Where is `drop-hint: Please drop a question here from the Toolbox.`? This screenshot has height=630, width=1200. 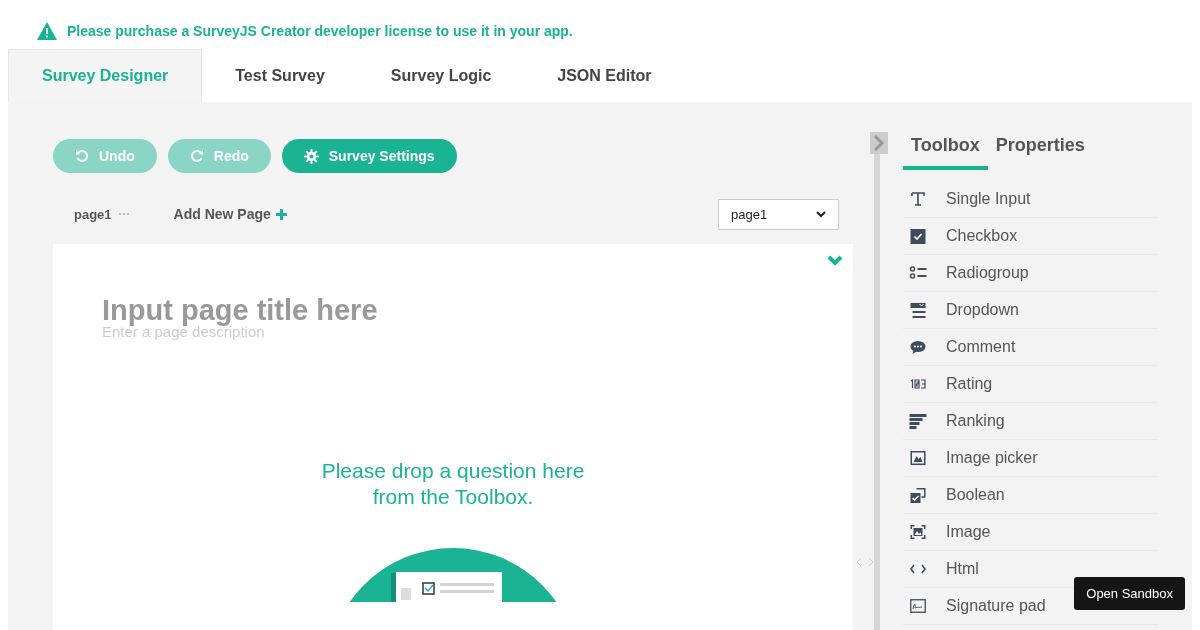 drop-hint: Please drop a question here from the Toolbox. is located at coordinates (453, 484).